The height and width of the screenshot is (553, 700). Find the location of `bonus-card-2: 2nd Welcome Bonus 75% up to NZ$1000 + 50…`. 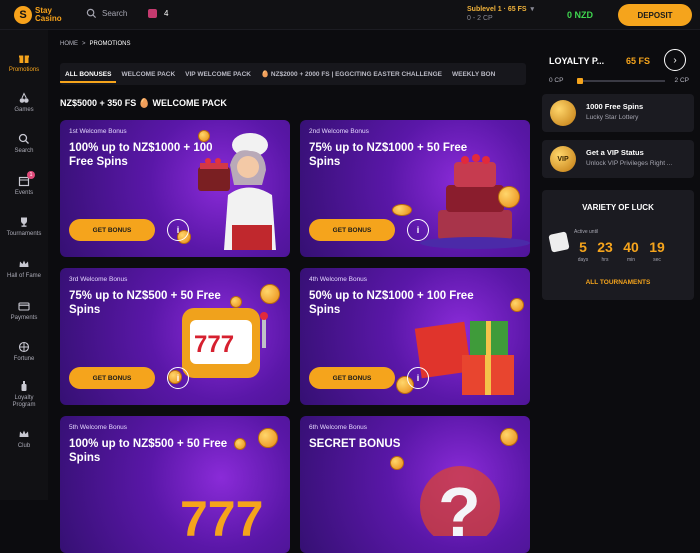

bonus-card-2: 2nd Welcome Bonus 75% up to NZ$1000 + 50… is located at coordinates (415, 188).